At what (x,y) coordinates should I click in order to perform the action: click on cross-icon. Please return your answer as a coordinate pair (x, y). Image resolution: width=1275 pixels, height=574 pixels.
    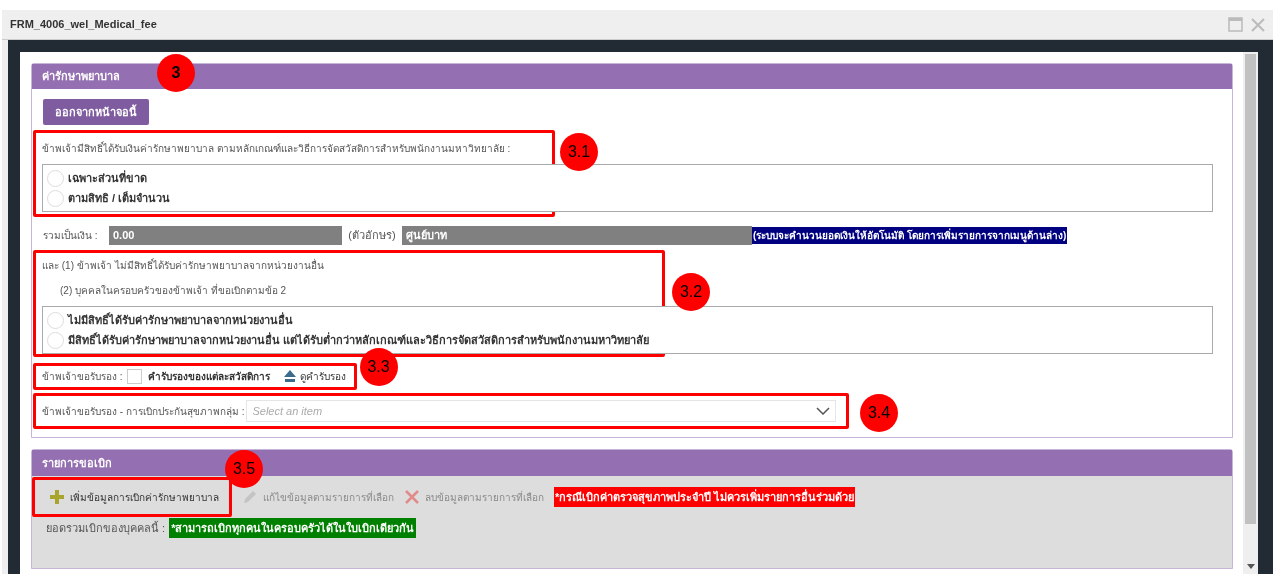
    Looking at the image, I should click on (412, 497).